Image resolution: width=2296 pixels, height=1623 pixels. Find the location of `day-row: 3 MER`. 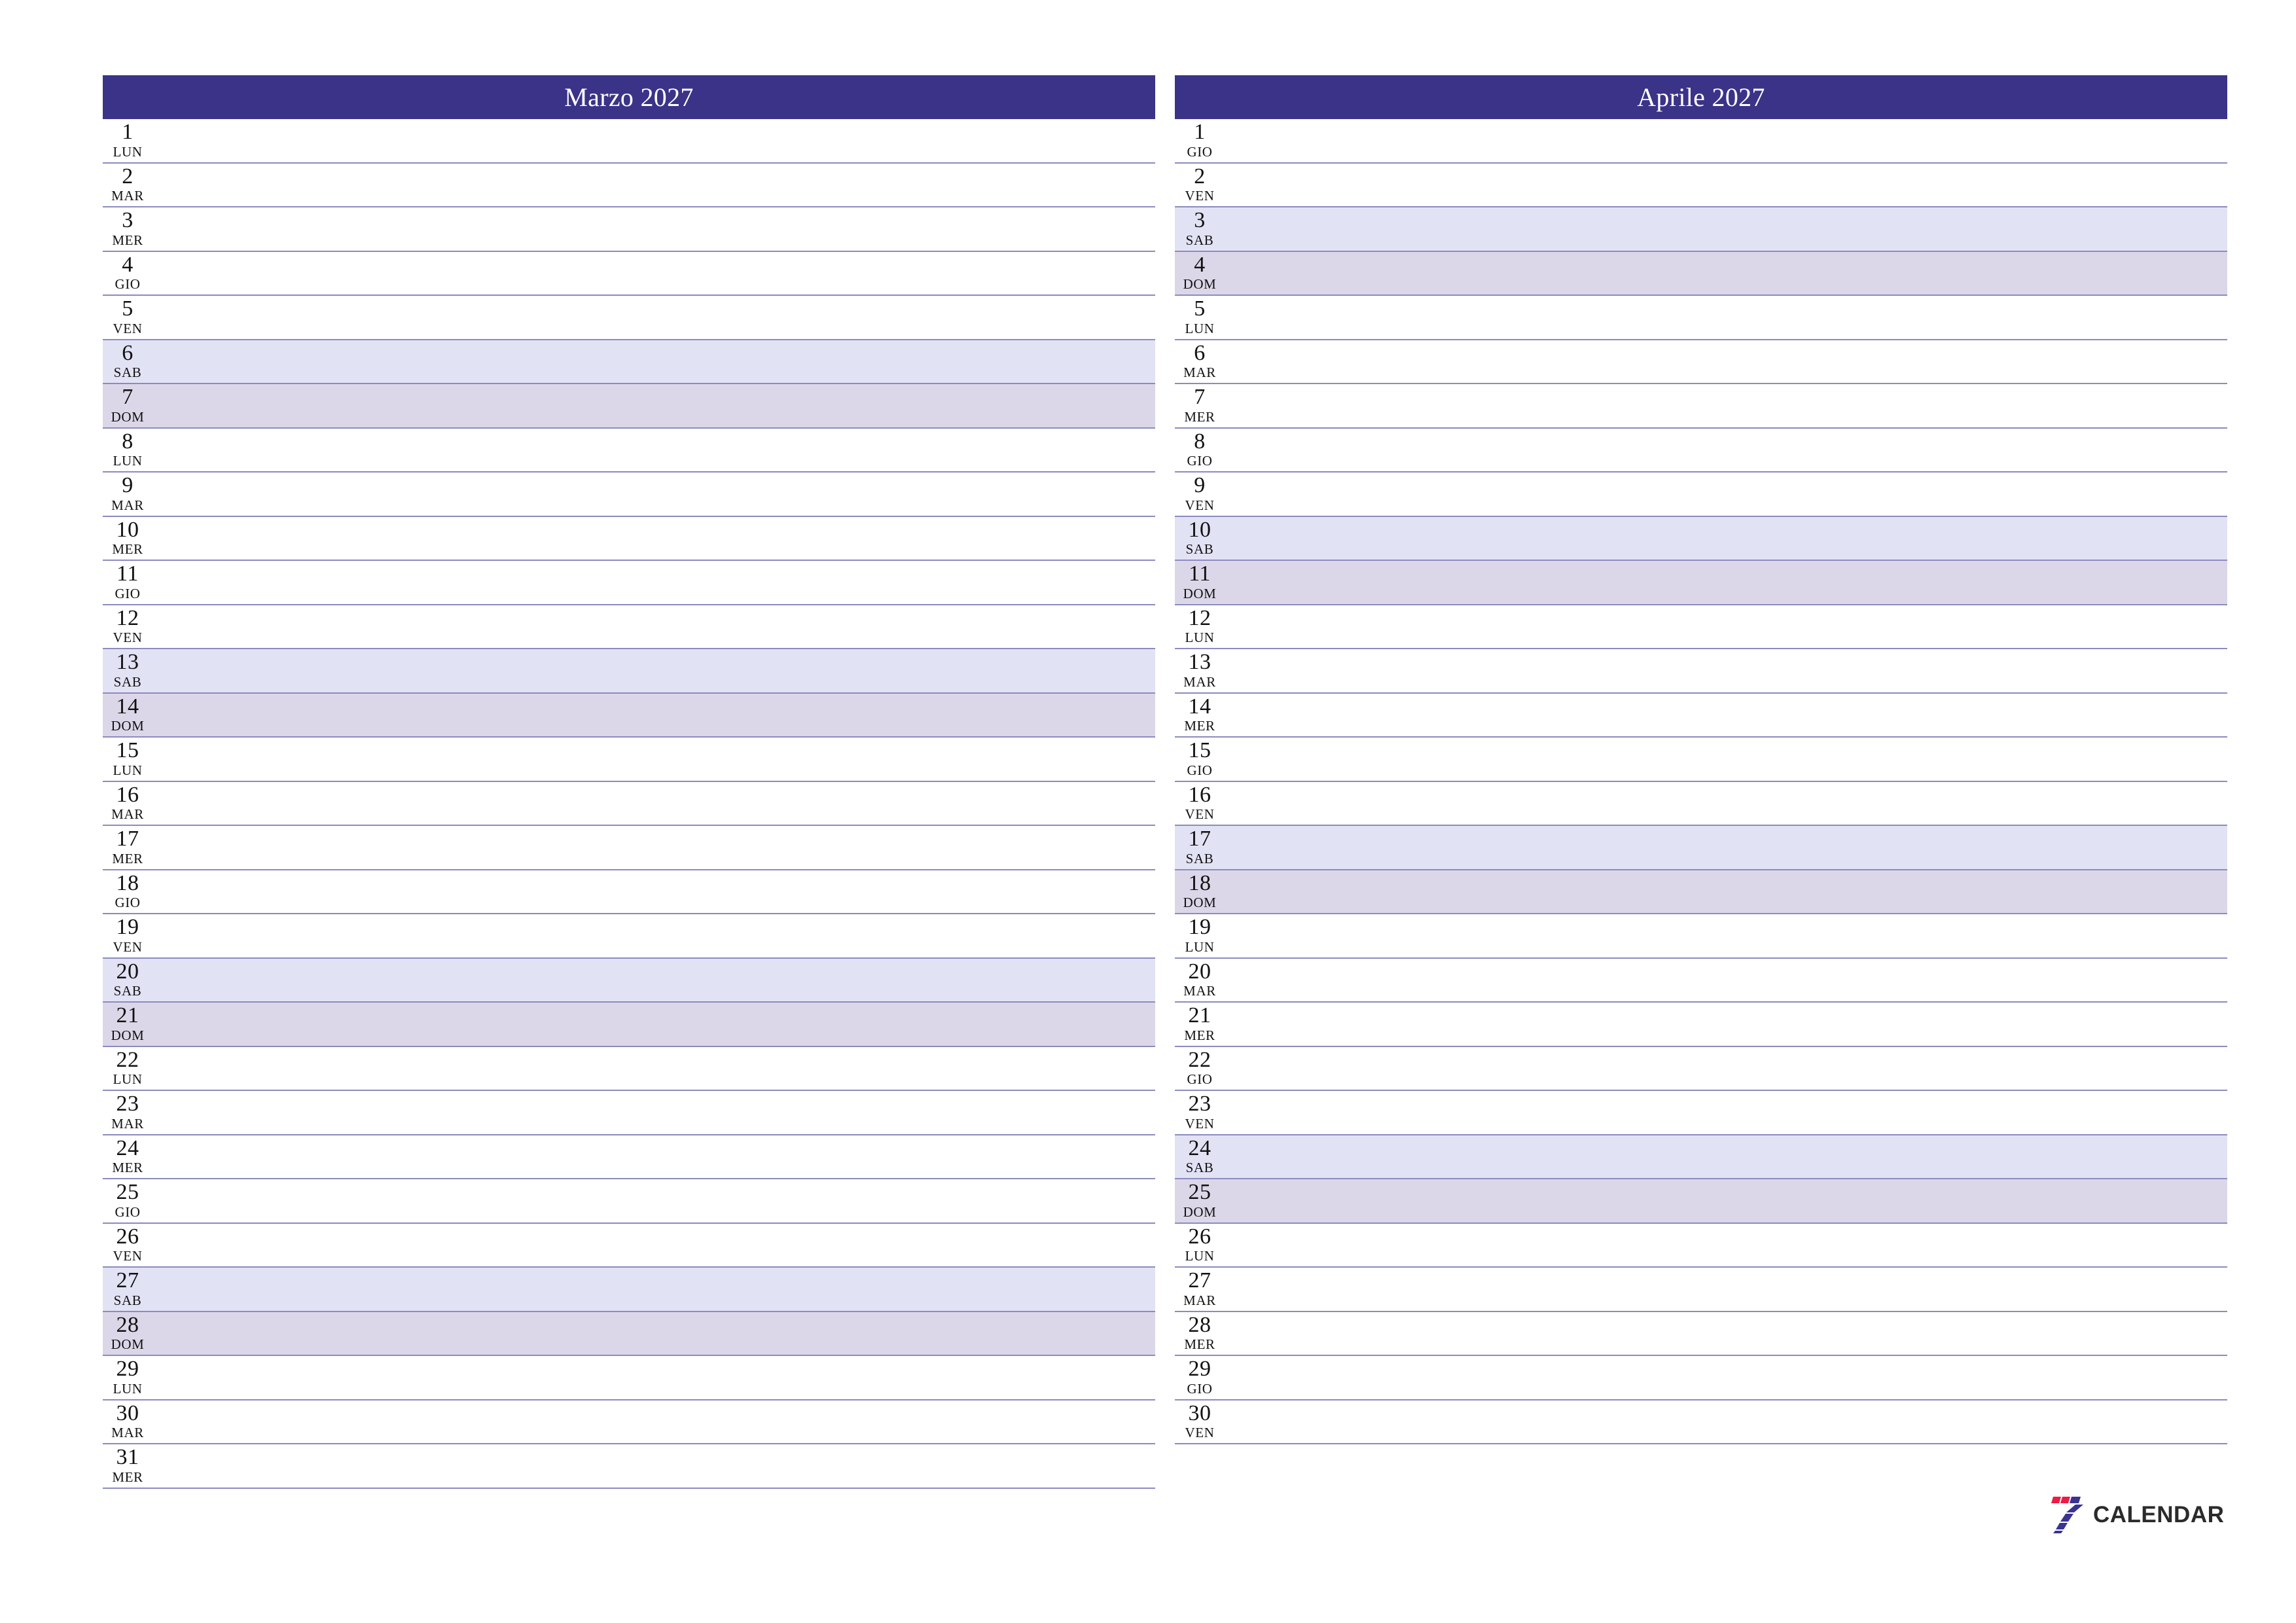

day-row: 3 MER is located at coordinates (629, 230).